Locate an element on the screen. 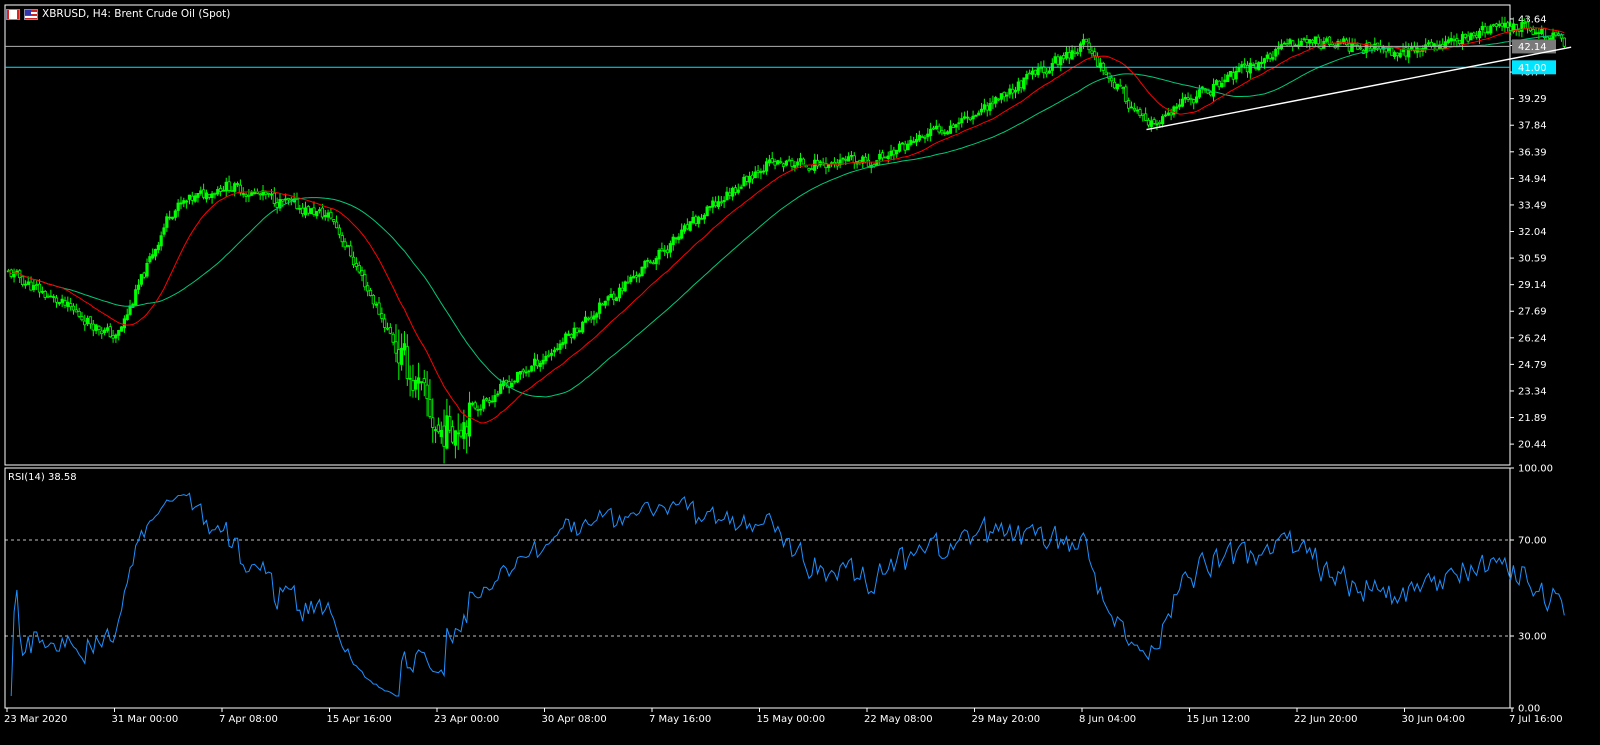 The height and width of the screenshot is (745, 1600). time-tick-label: 22 Jun 20:00 is located at coordinates (1326, 719).